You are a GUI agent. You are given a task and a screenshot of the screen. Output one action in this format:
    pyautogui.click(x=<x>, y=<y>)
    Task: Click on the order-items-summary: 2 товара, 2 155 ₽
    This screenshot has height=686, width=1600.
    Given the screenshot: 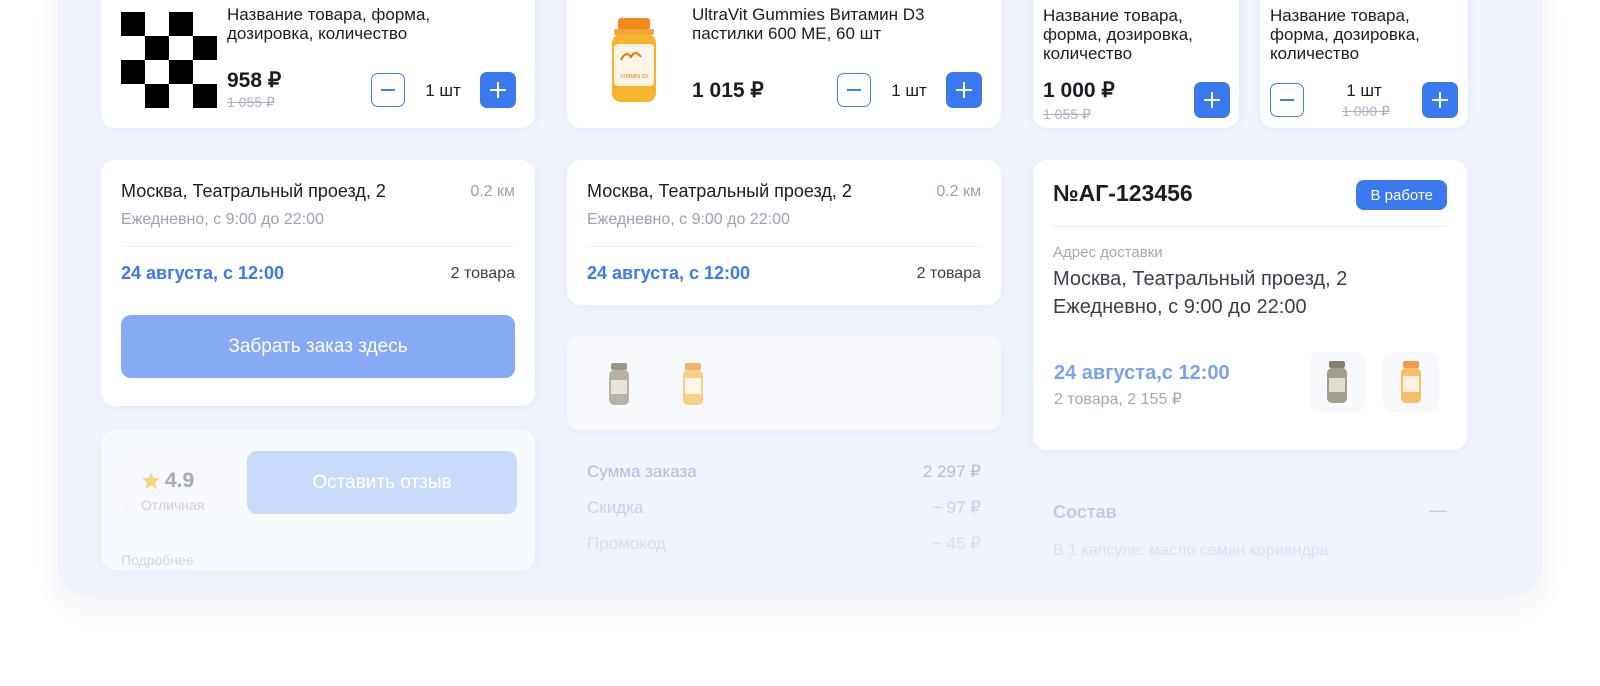 What is the action you would take?
    pyautogui.click(x=1118, y=399)
    